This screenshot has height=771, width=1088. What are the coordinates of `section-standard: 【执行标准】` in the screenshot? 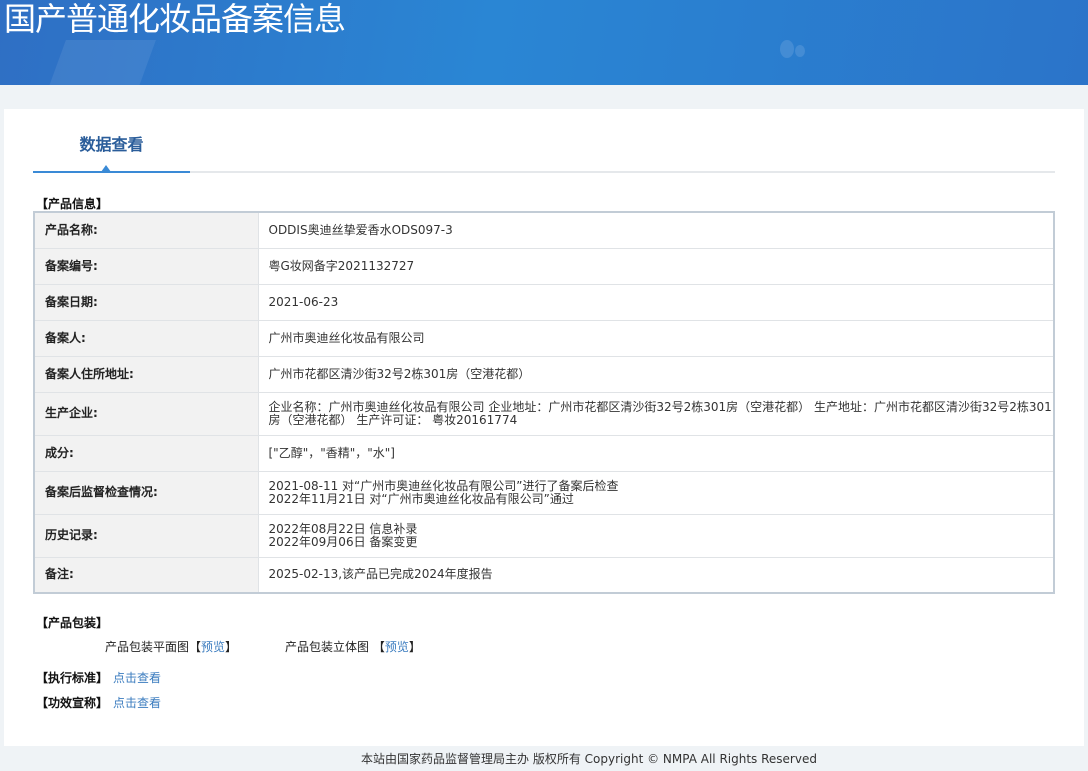 It's located at (72, 678).